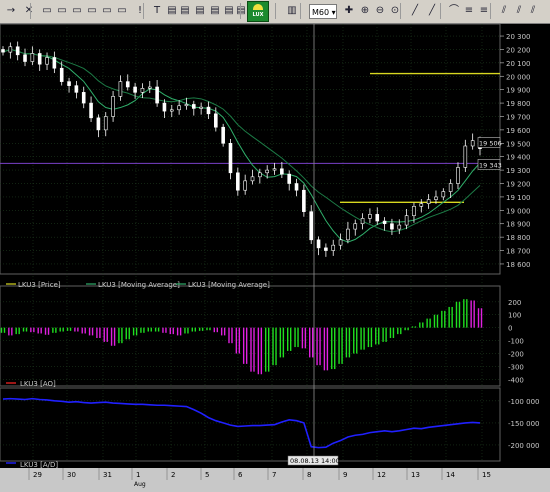  What do you see at coordinates (207, 475) in the screenshot?
I see `x-axis-date-label: 5` at bounding box center [207, 475].